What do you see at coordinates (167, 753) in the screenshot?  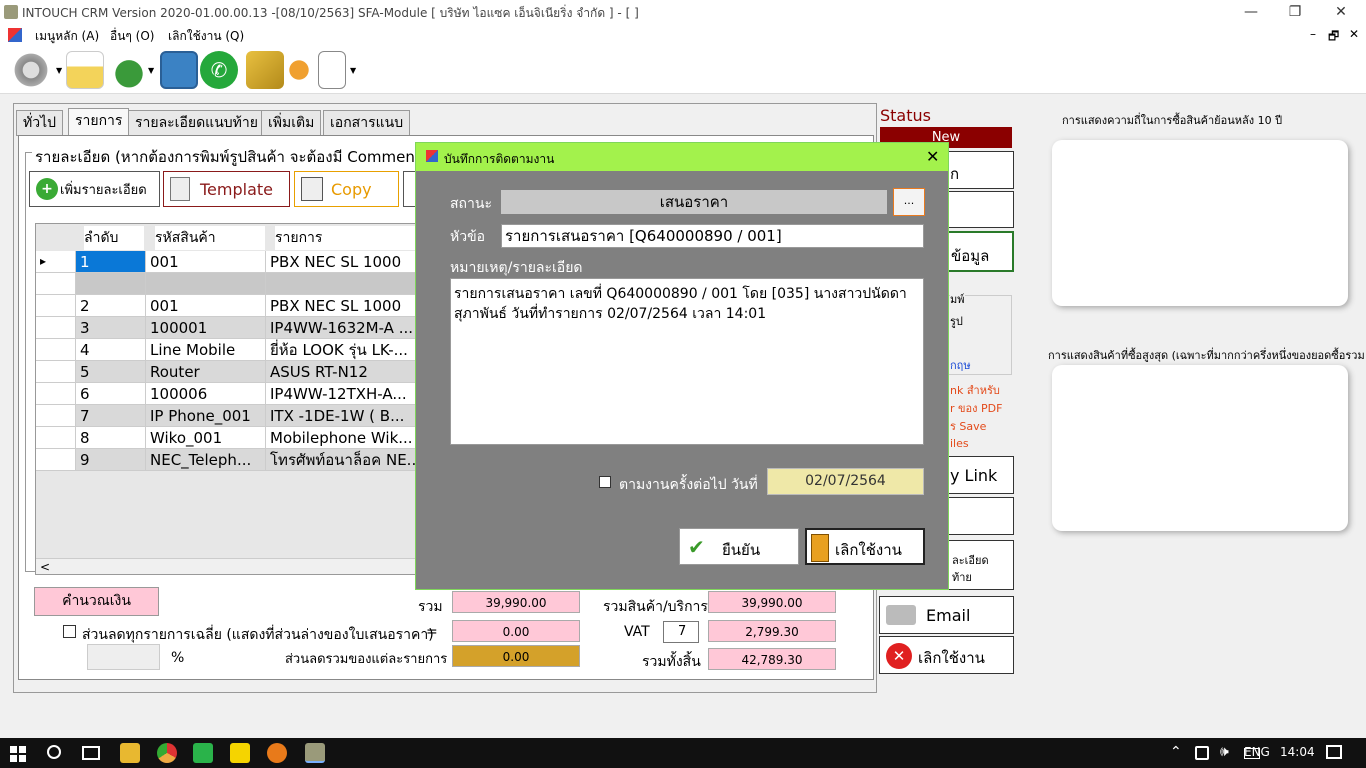 I see `chrome-icon` at bounding box center [167, 753].